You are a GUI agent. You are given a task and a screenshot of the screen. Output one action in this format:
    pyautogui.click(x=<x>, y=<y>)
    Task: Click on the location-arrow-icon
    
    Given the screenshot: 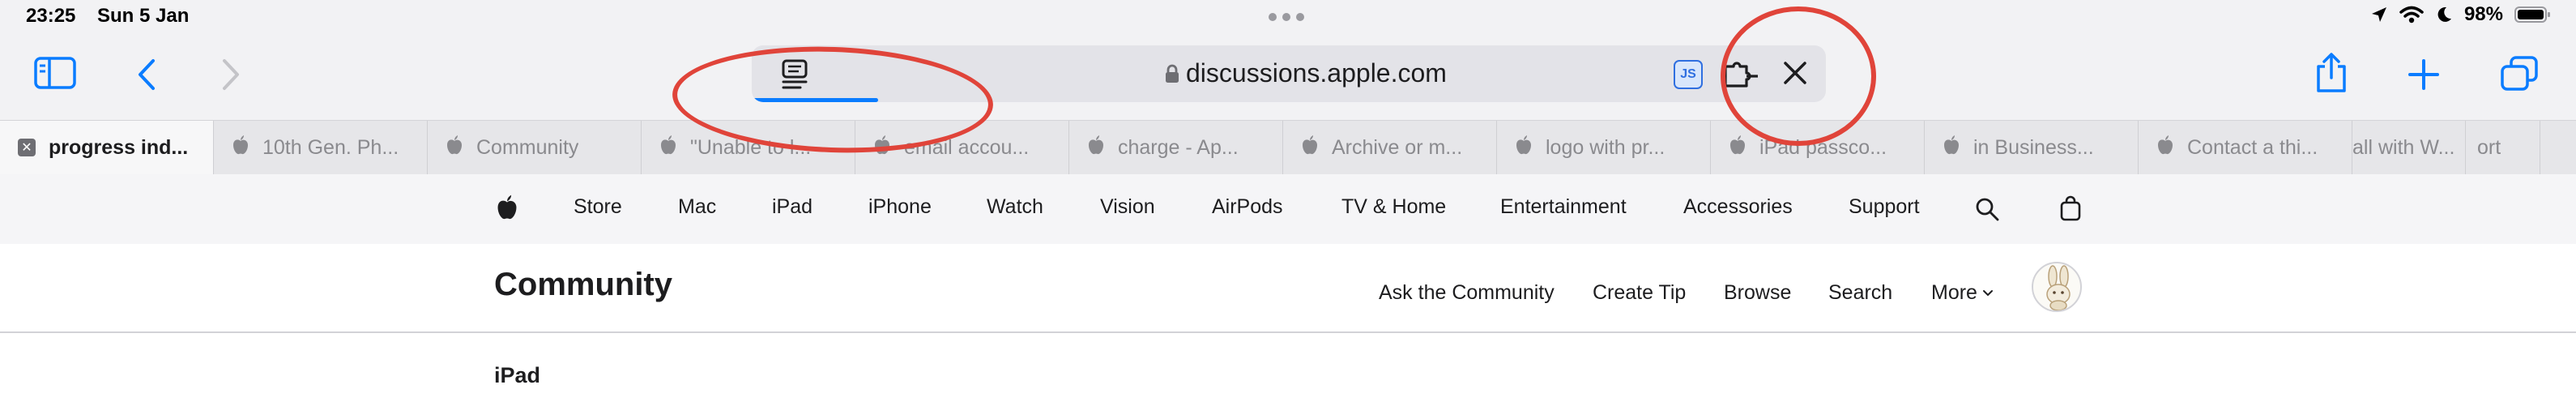 What is the action you would take?
    pyautogui.click(x=2378, y=14)
    